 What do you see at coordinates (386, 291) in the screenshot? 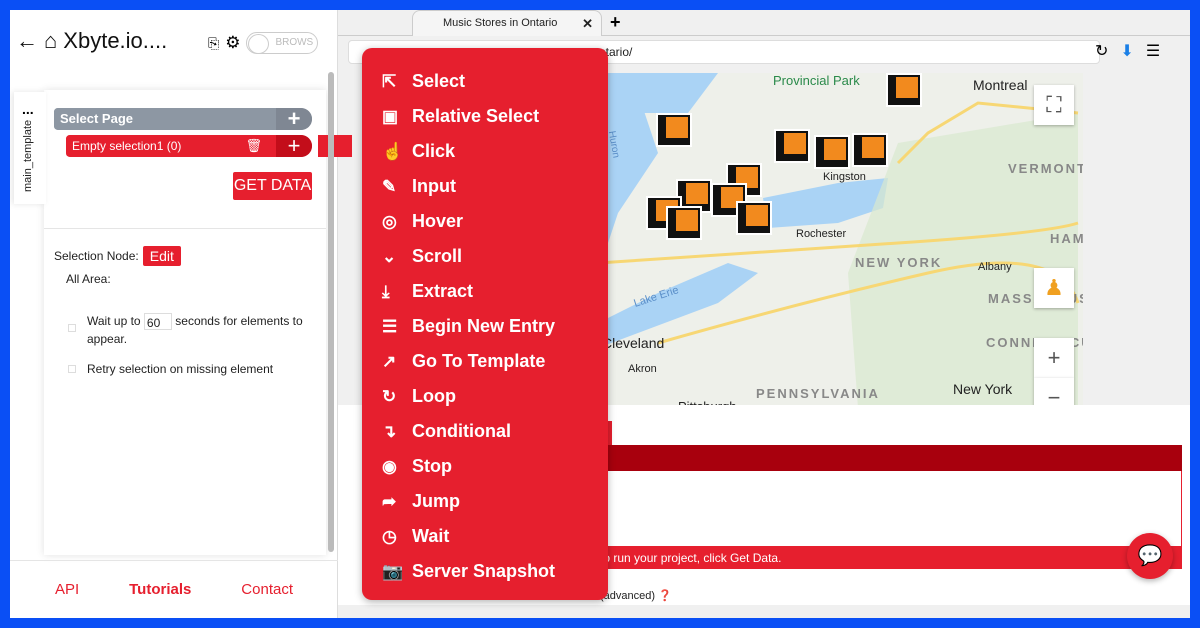
I see `download-icon: ⤓` at bounding box center [386, 291].